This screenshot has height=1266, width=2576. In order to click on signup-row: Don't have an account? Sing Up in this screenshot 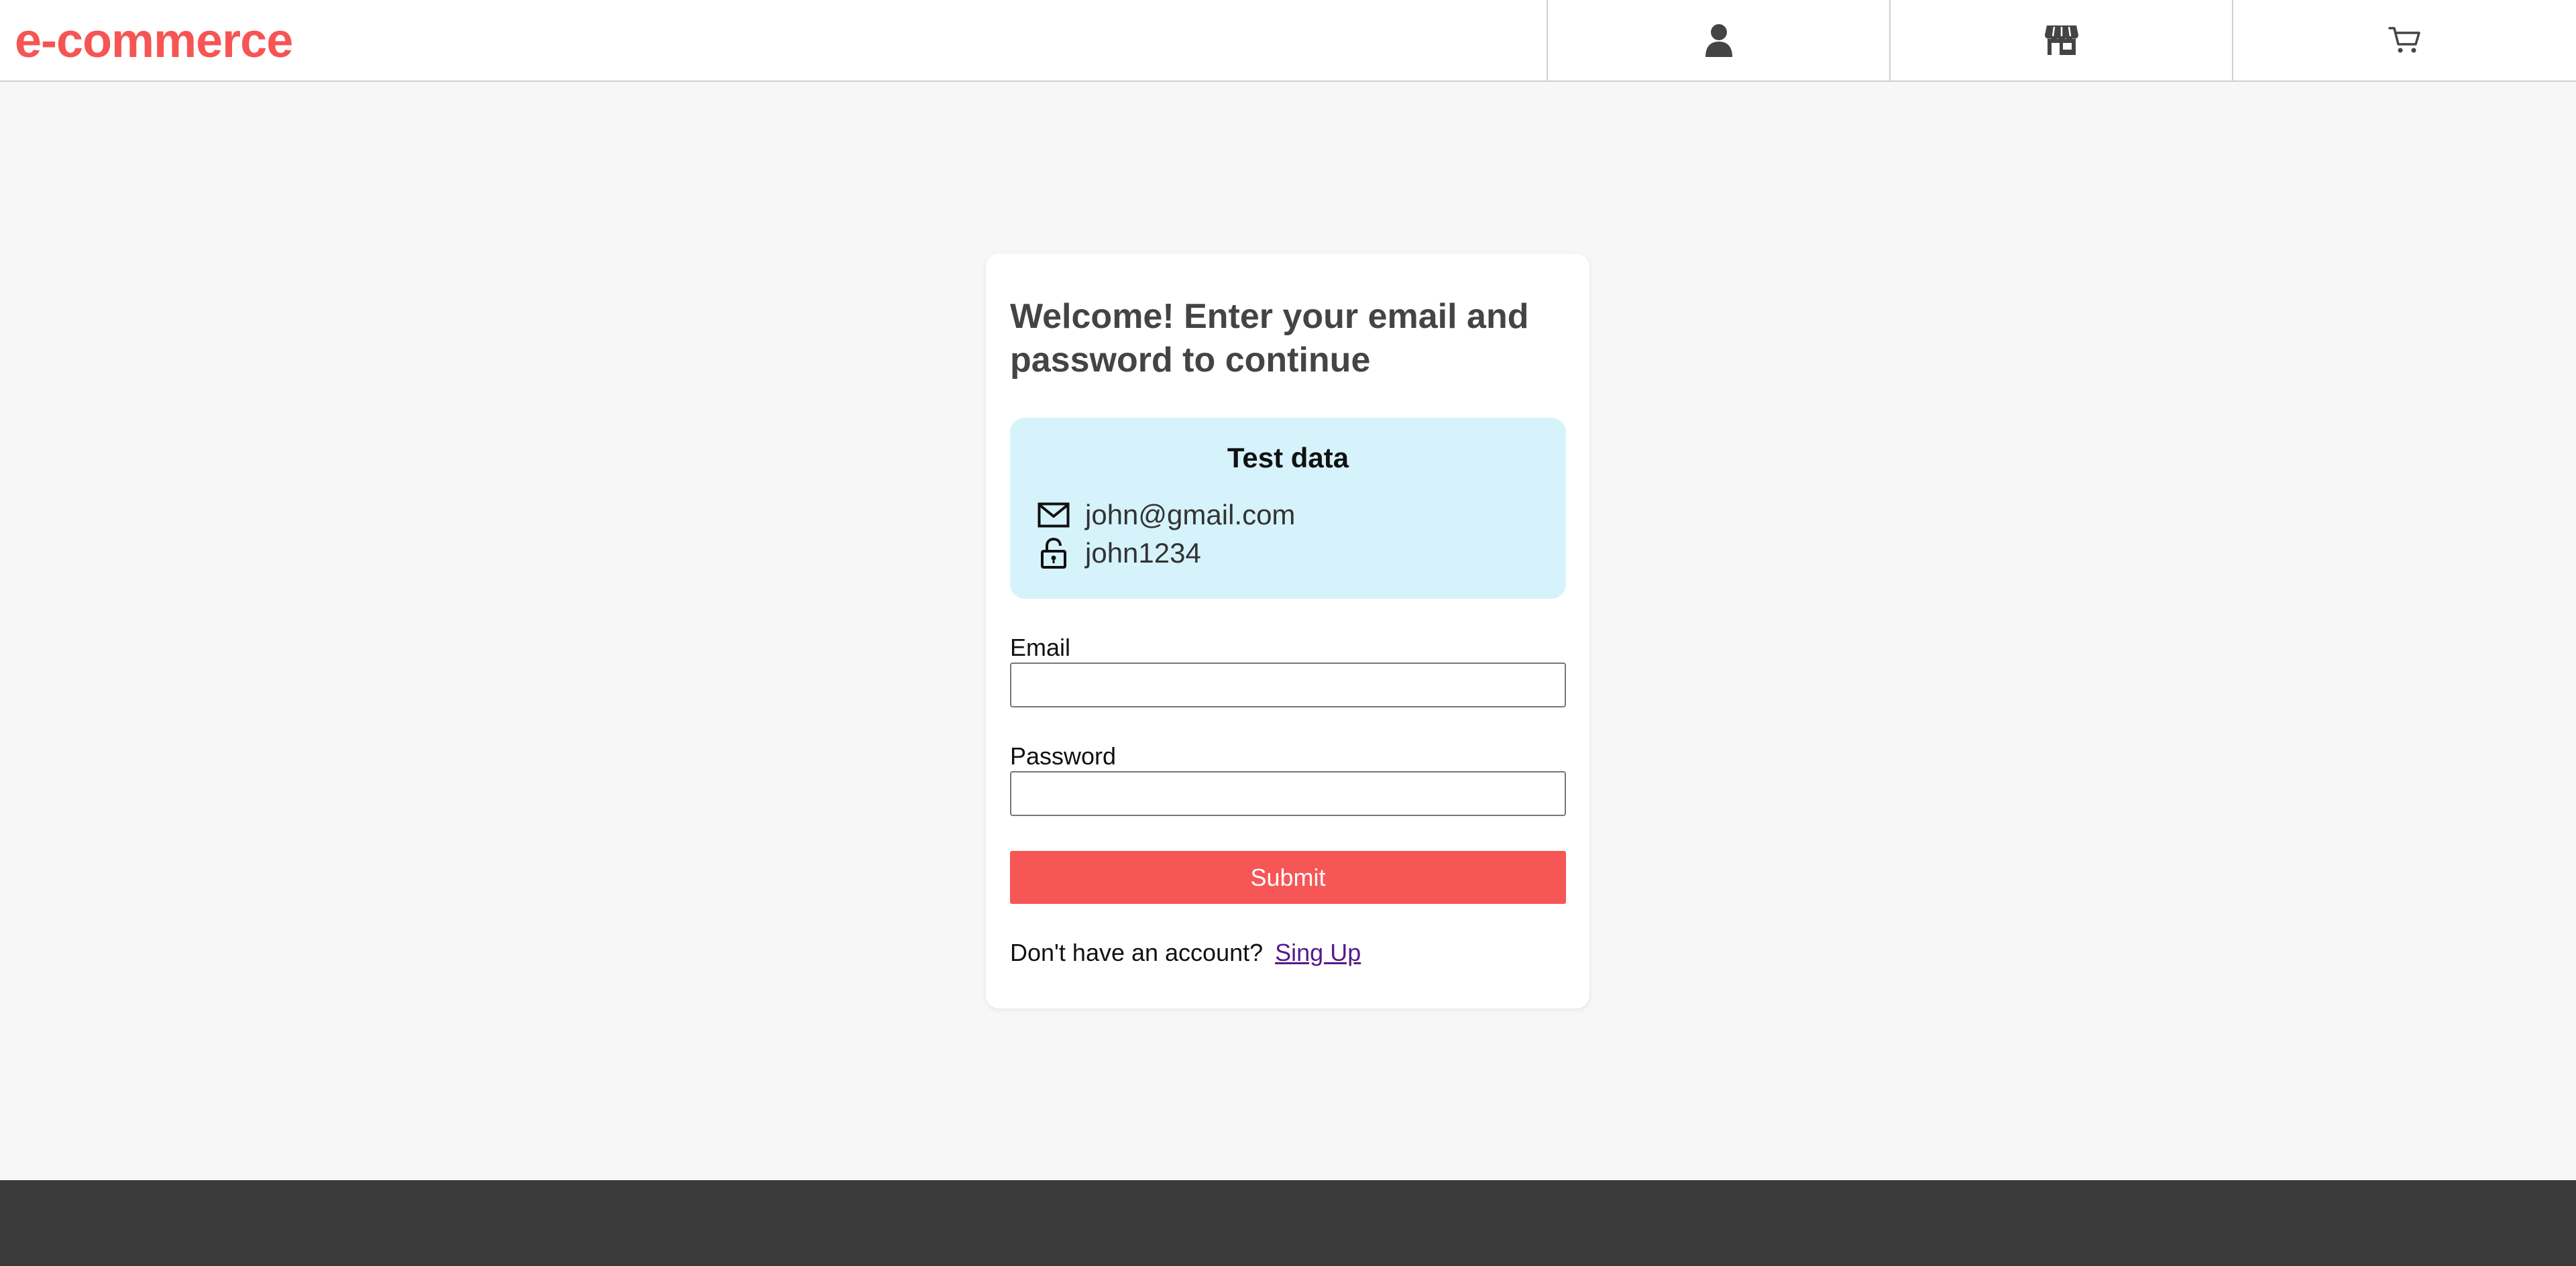, I will do `click(1185, 953)`.